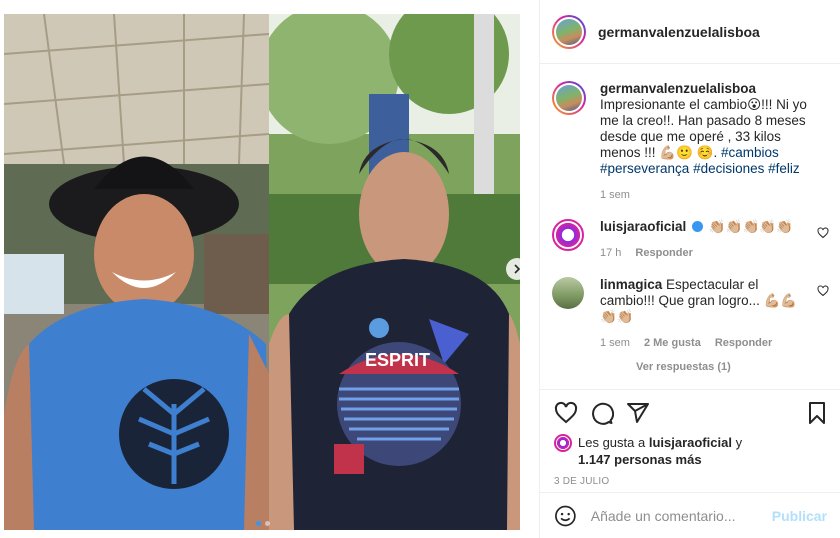 This screenshot has width=840, height=538. I want to click on next-photo-button, so click(517, 269).